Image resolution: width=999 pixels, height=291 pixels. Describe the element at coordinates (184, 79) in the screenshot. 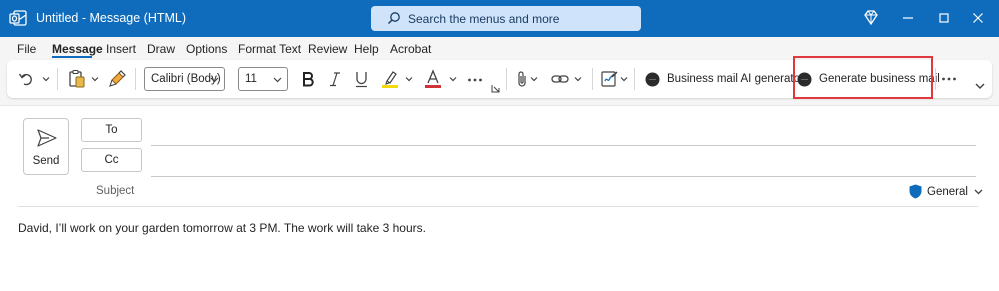

I see `font-name-select: Calibri (Body)` at that location.